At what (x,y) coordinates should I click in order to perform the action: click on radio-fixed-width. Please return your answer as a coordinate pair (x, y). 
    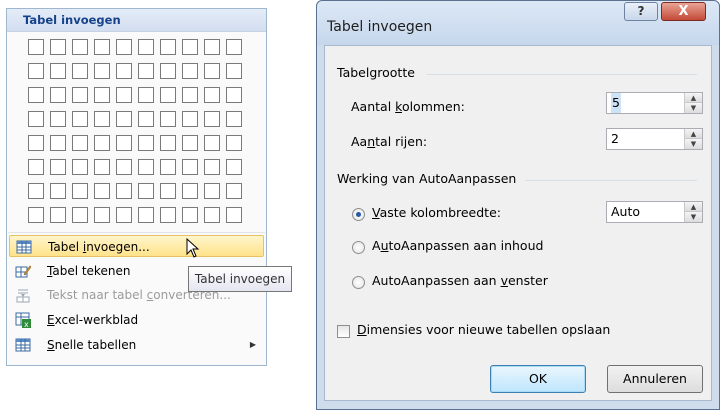
    Looking at the image, I should click on (358, 214).